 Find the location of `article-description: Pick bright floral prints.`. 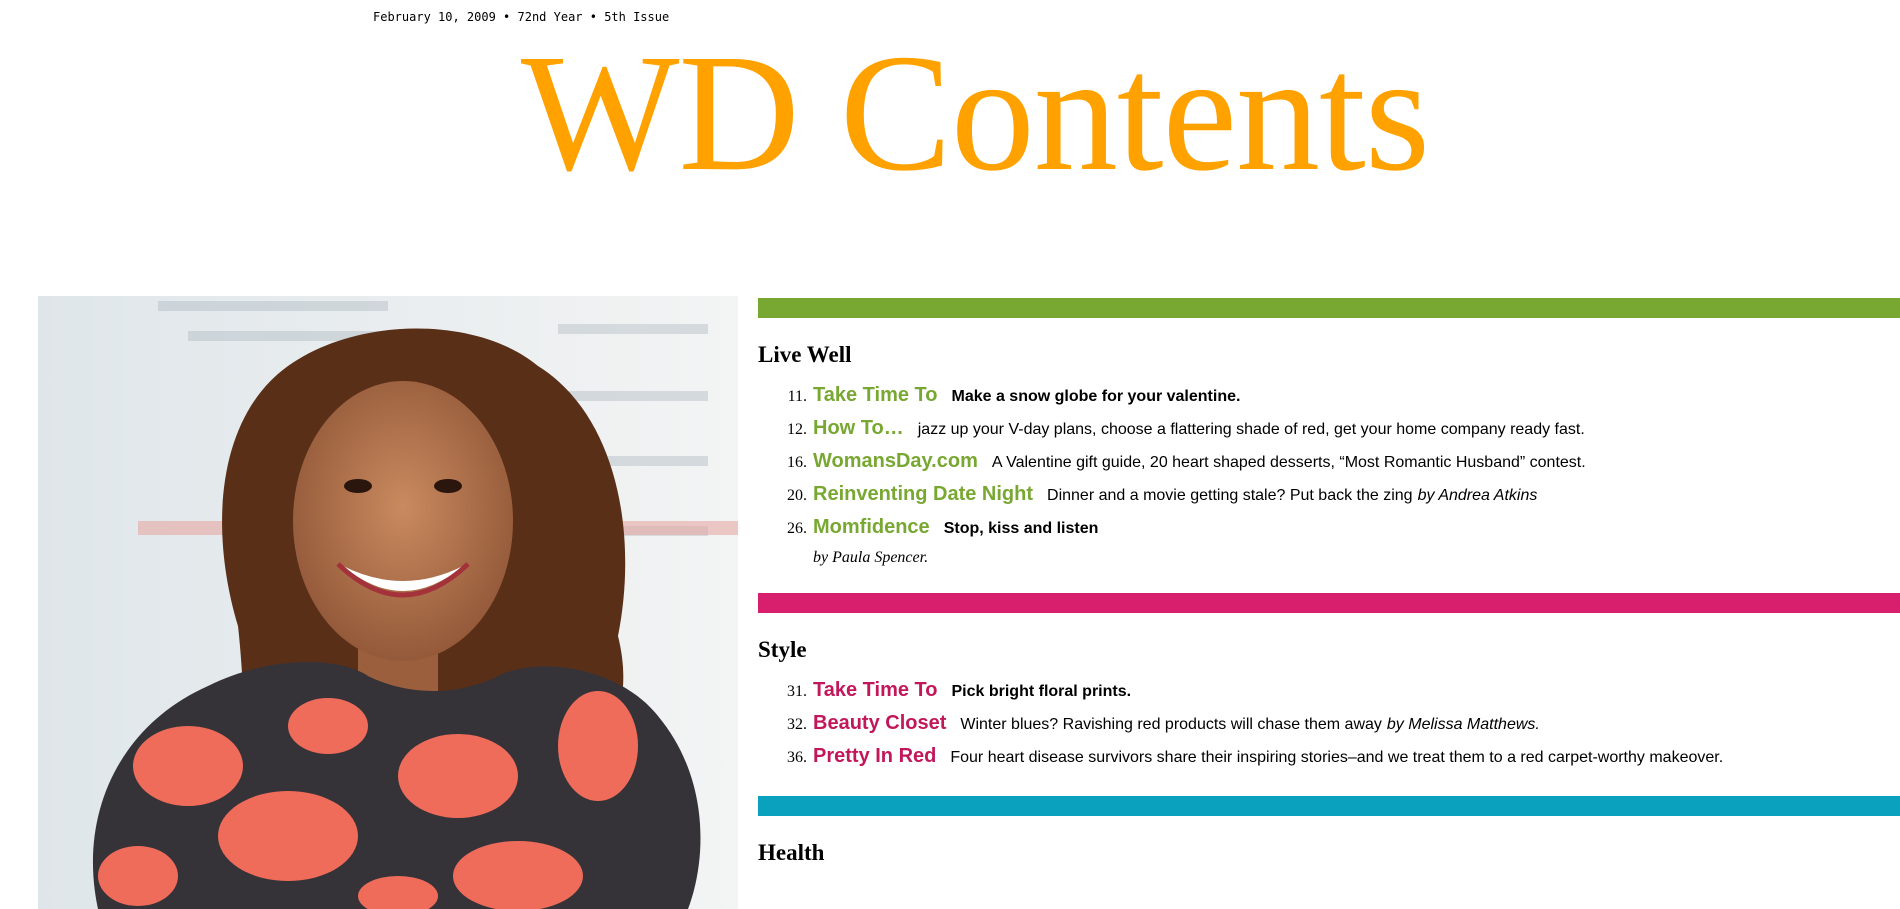

article-description: Pick bright floral prints. is located at coordinates (1041, 691).